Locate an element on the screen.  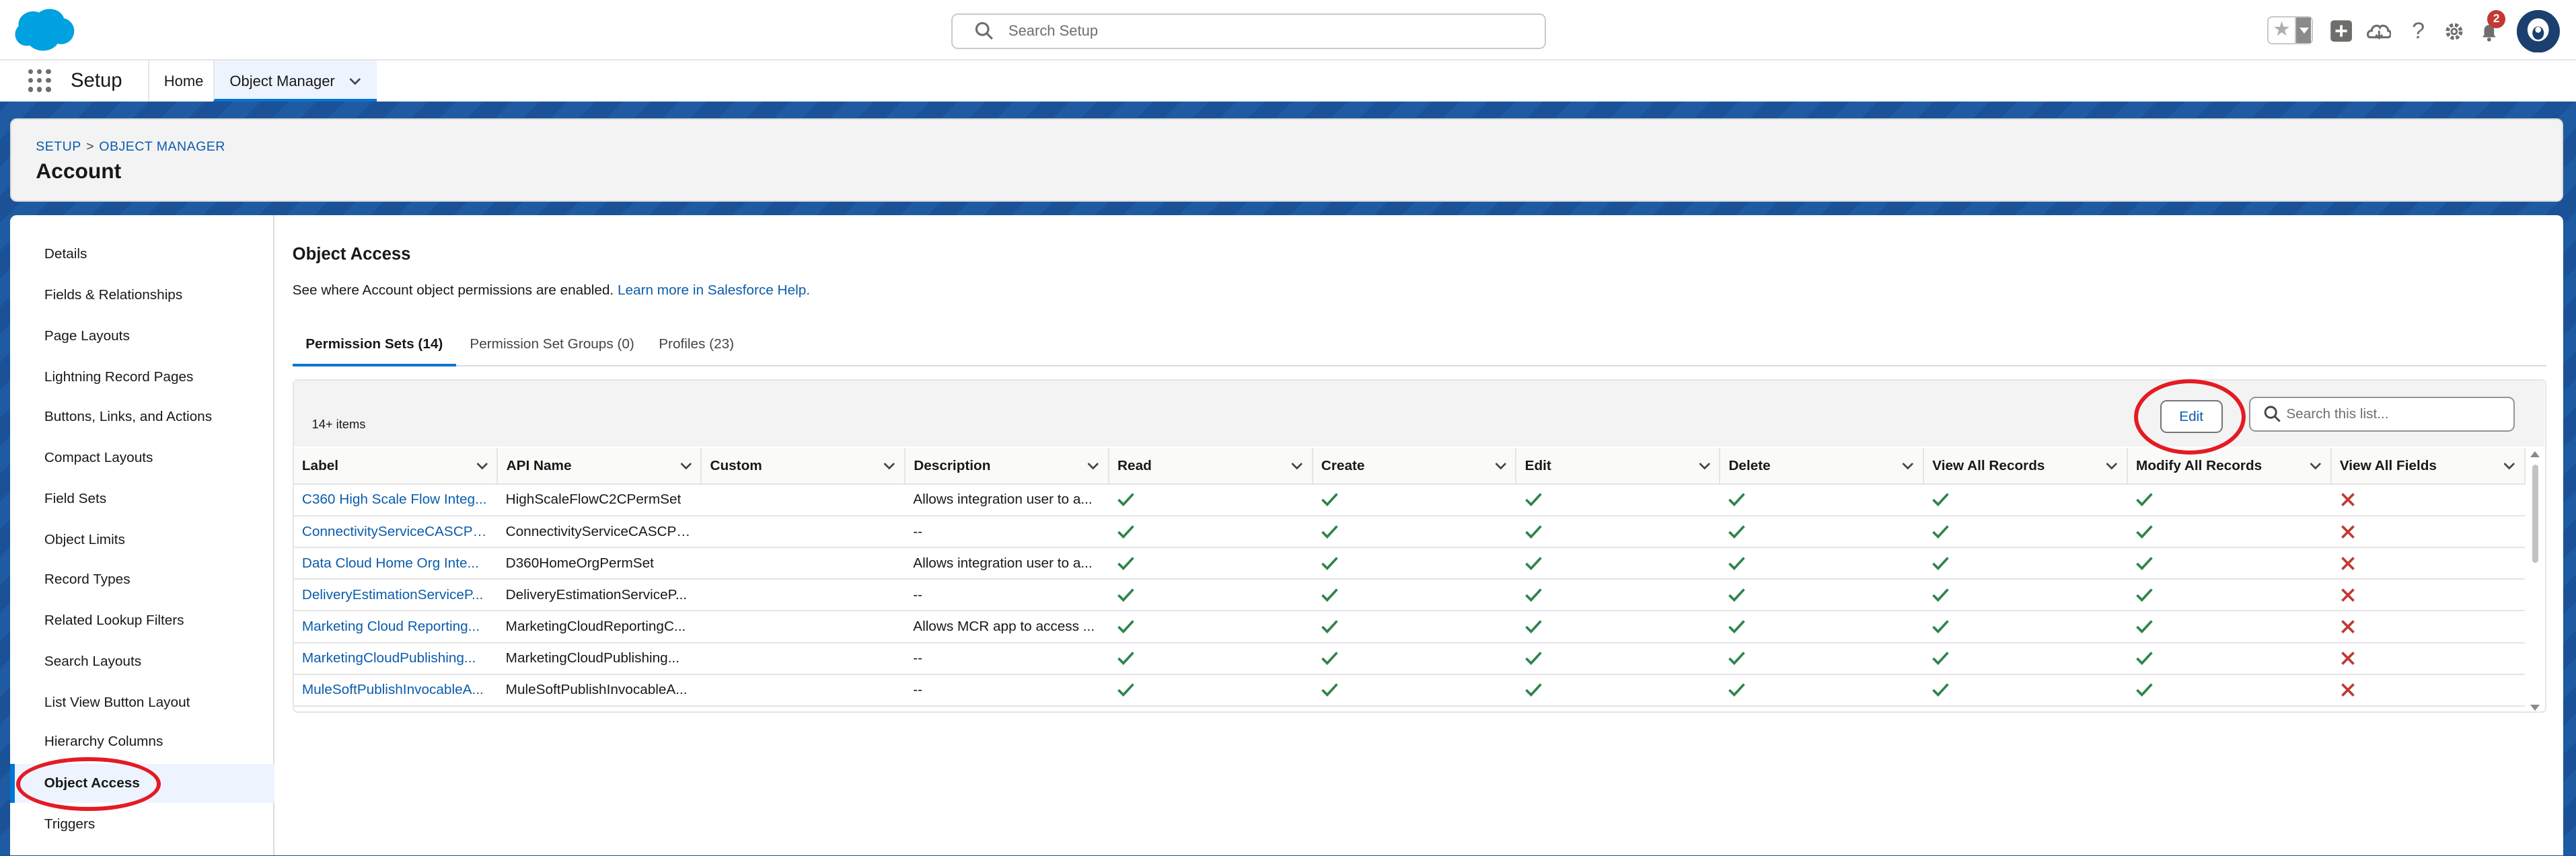
favorites-control: ★ is located at coordinates (2290, 30).